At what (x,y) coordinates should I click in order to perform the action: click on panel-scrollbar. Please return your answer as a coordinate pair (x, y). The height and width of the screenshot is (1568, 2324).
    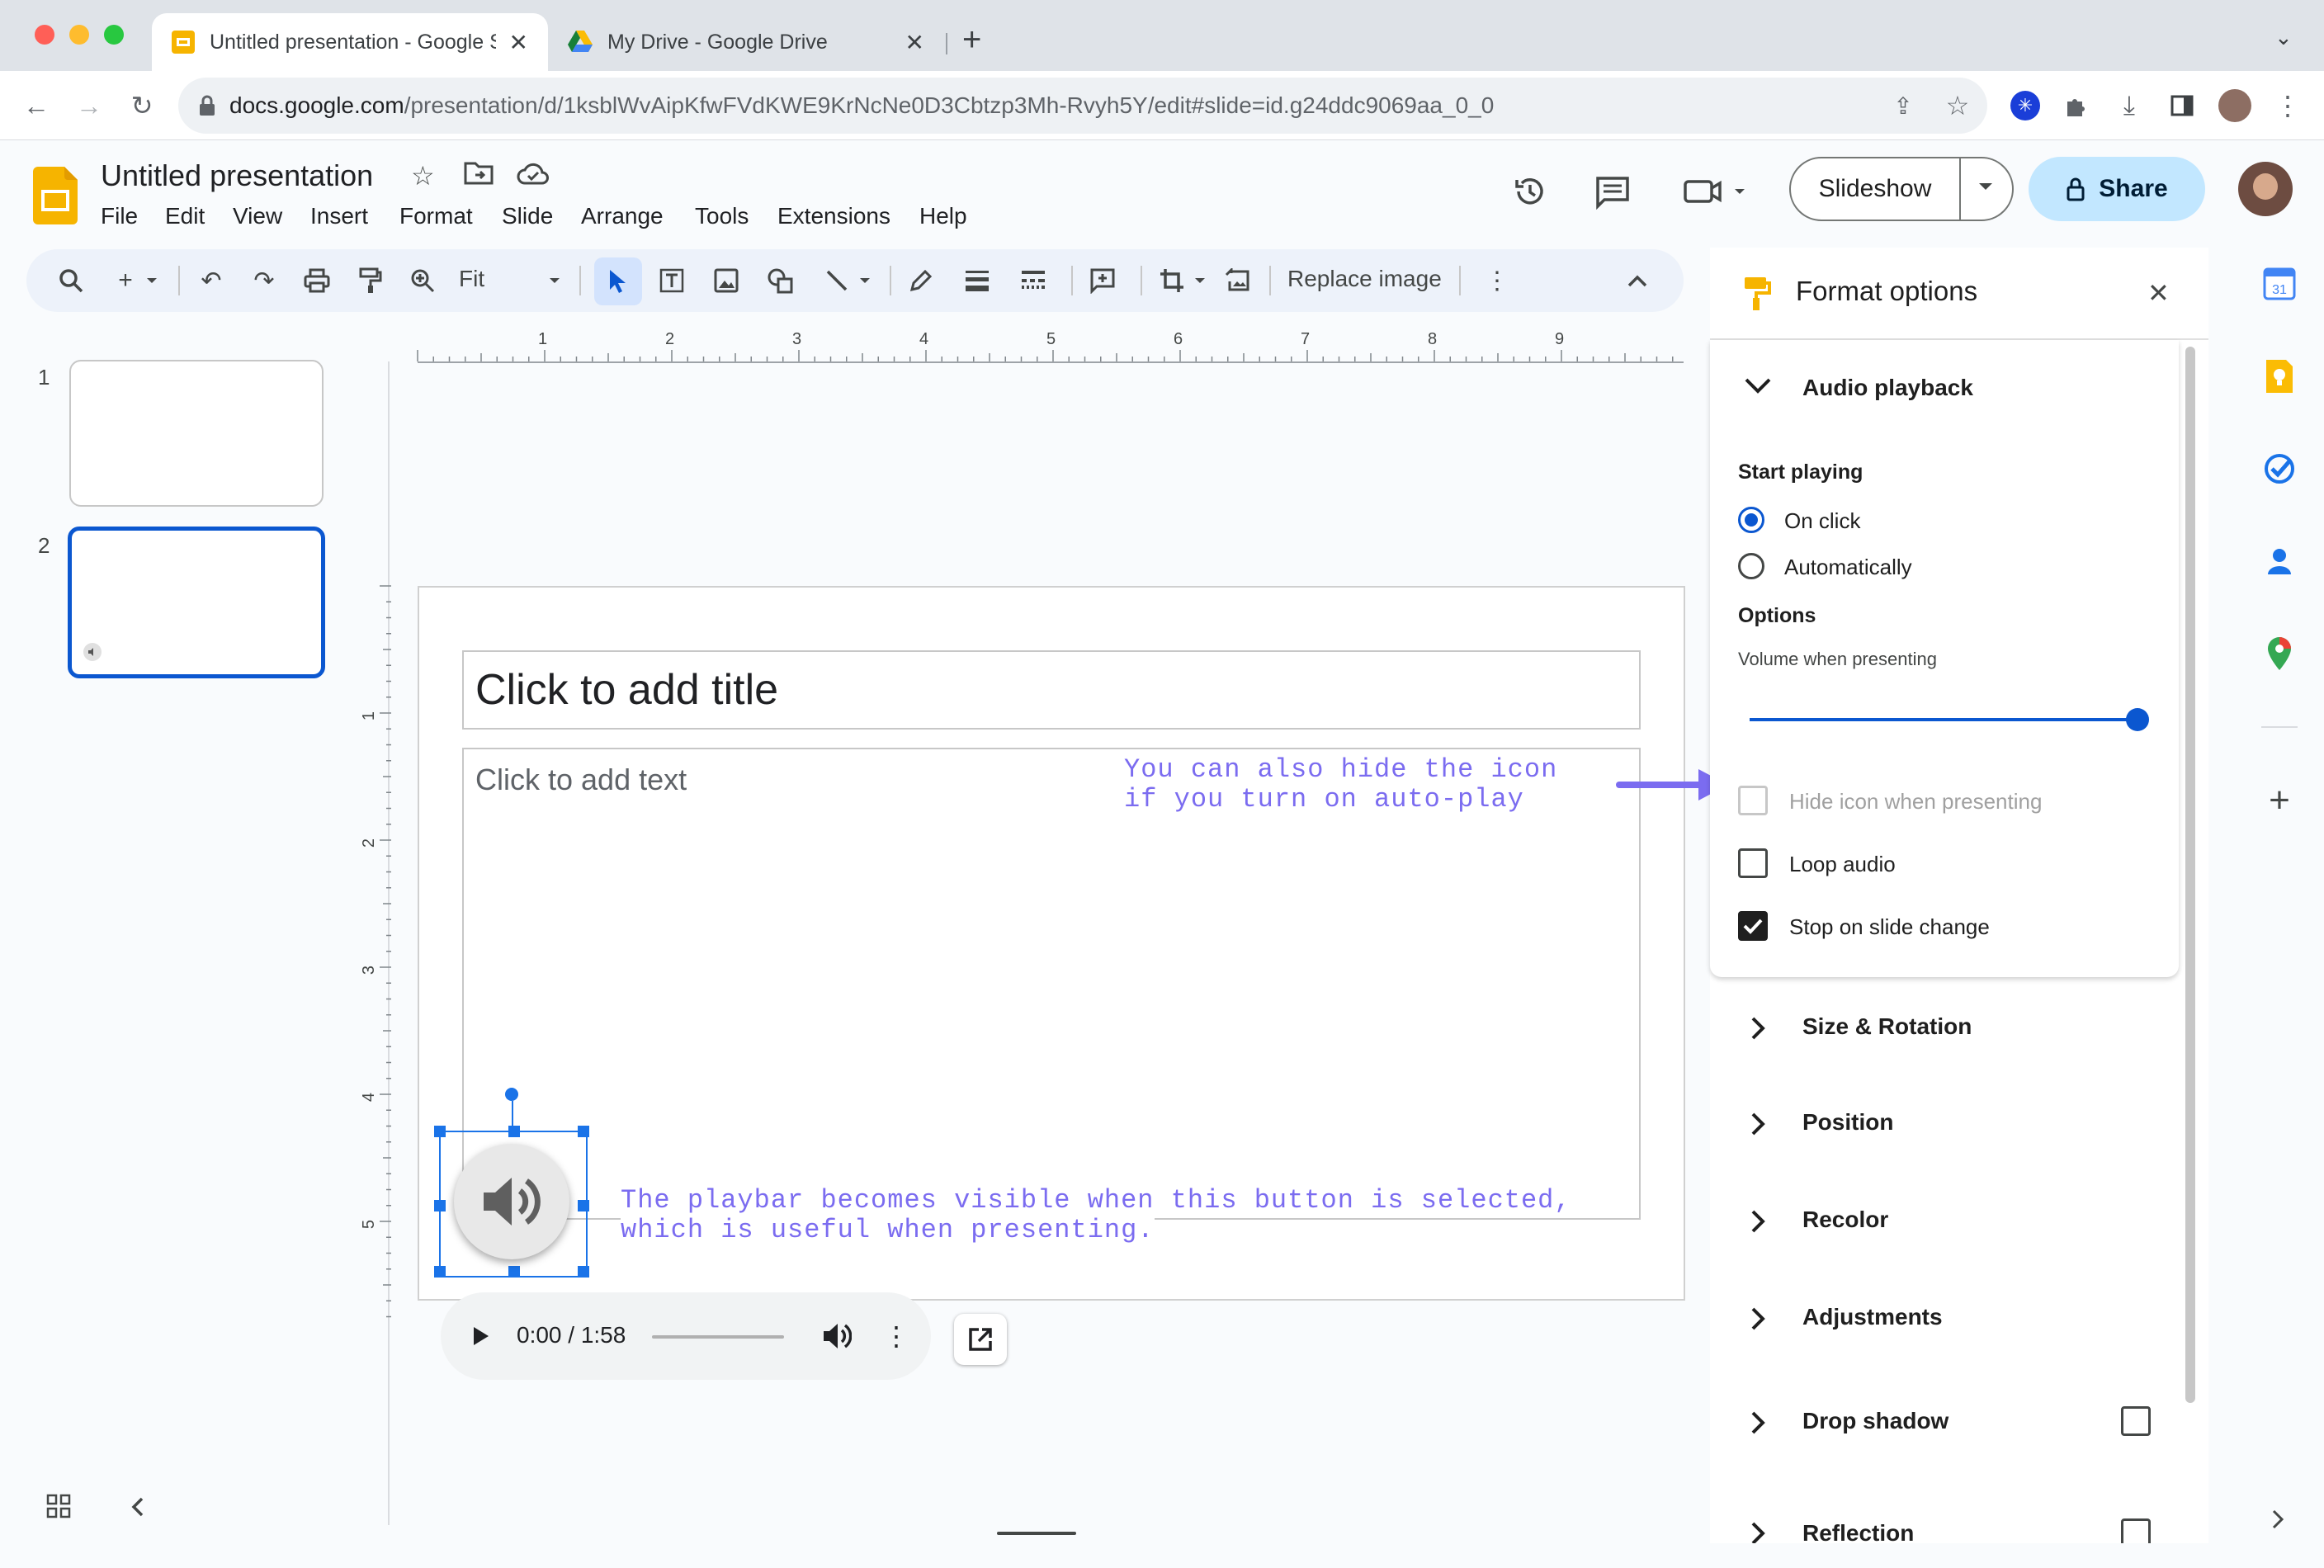
    Looking at the image, I should click on (2190, 875).